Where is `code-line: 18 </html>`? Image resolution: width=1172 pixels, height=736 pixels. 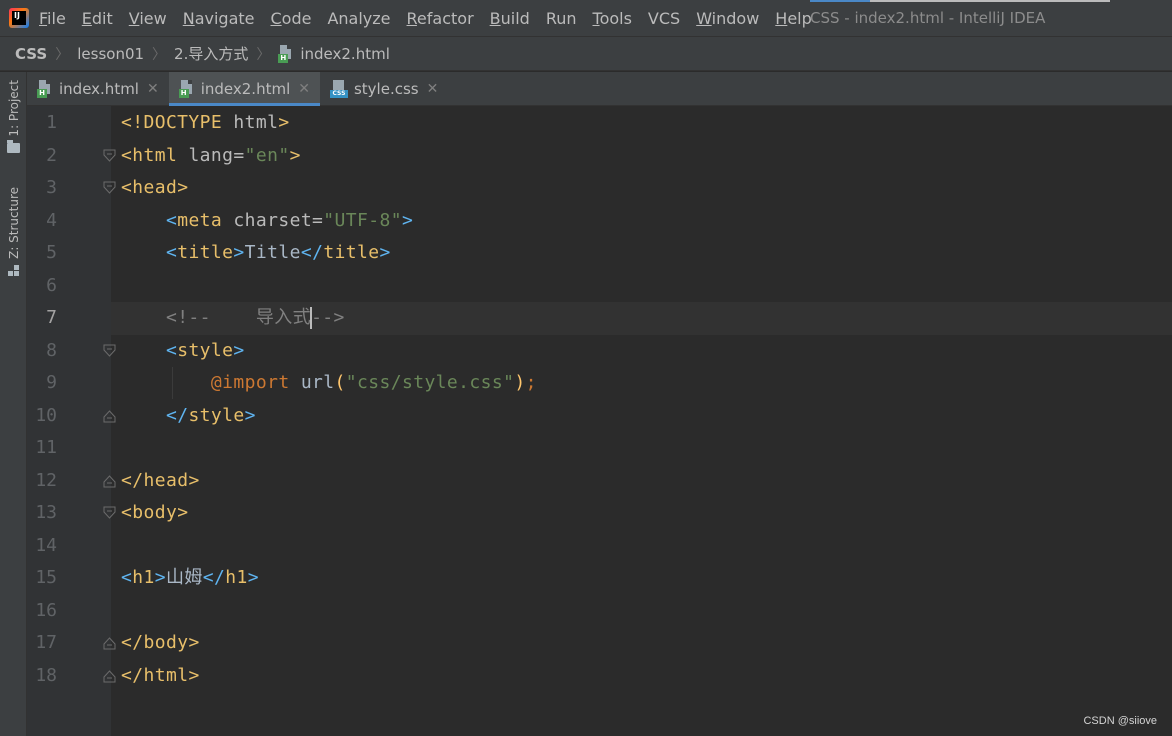
code-line: 18 </html> is located at coordinates (599, 676).